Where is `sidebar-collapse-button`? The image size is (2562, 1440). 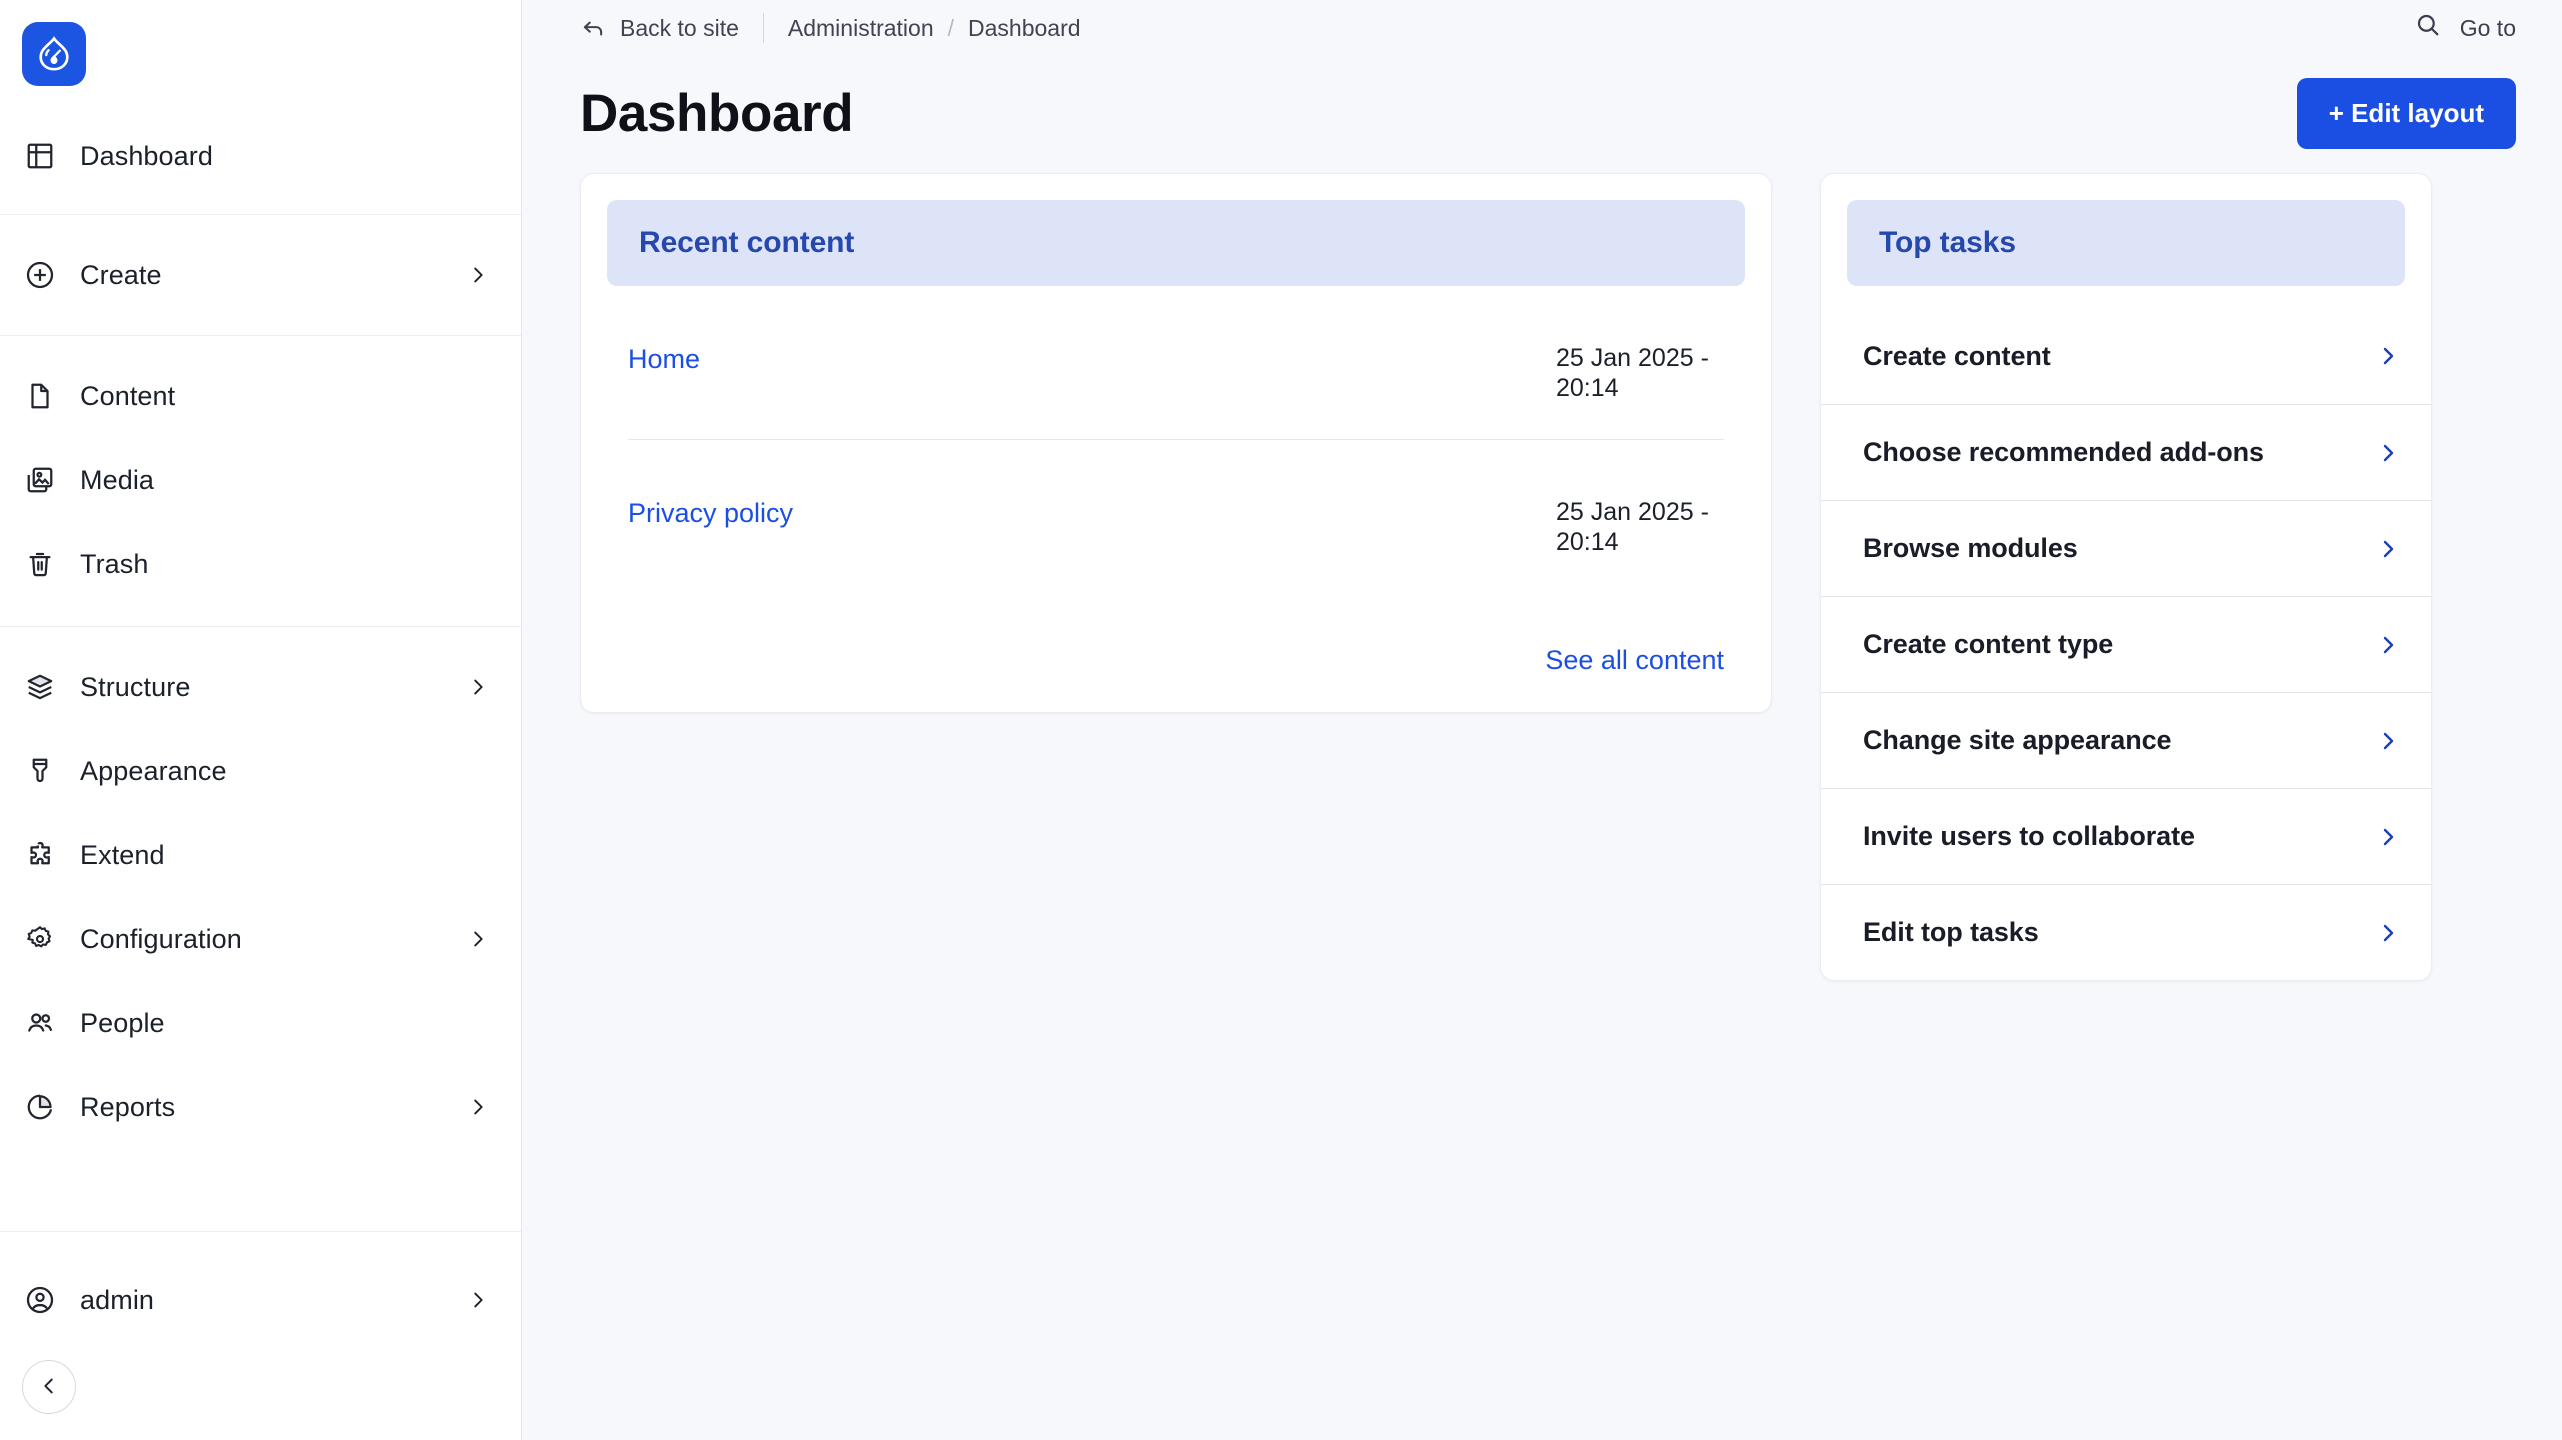 sidebar-collapse-button is located at coordinates (49, 1387).